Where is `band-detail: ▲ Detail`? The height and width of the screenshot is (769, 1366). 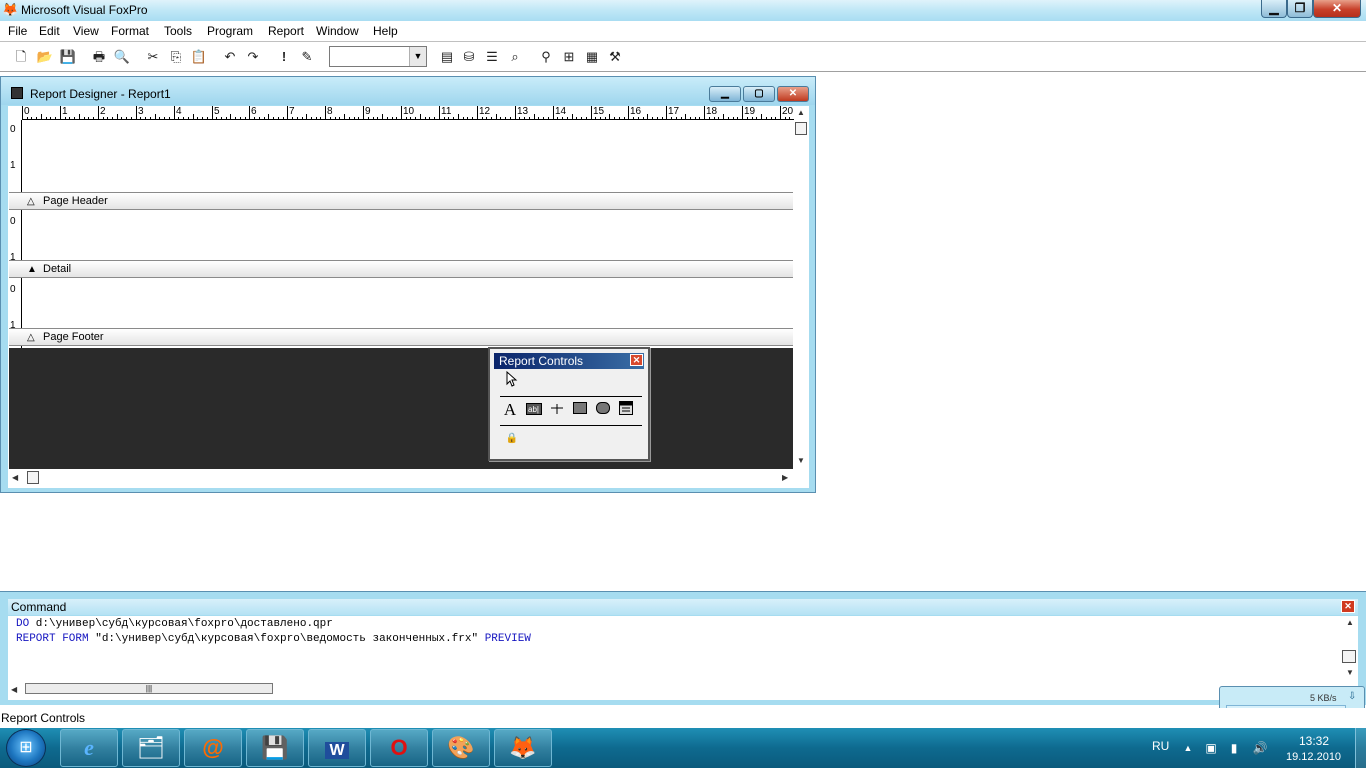 band-detail: ▲ Detail is located at coordinates (401, 269).